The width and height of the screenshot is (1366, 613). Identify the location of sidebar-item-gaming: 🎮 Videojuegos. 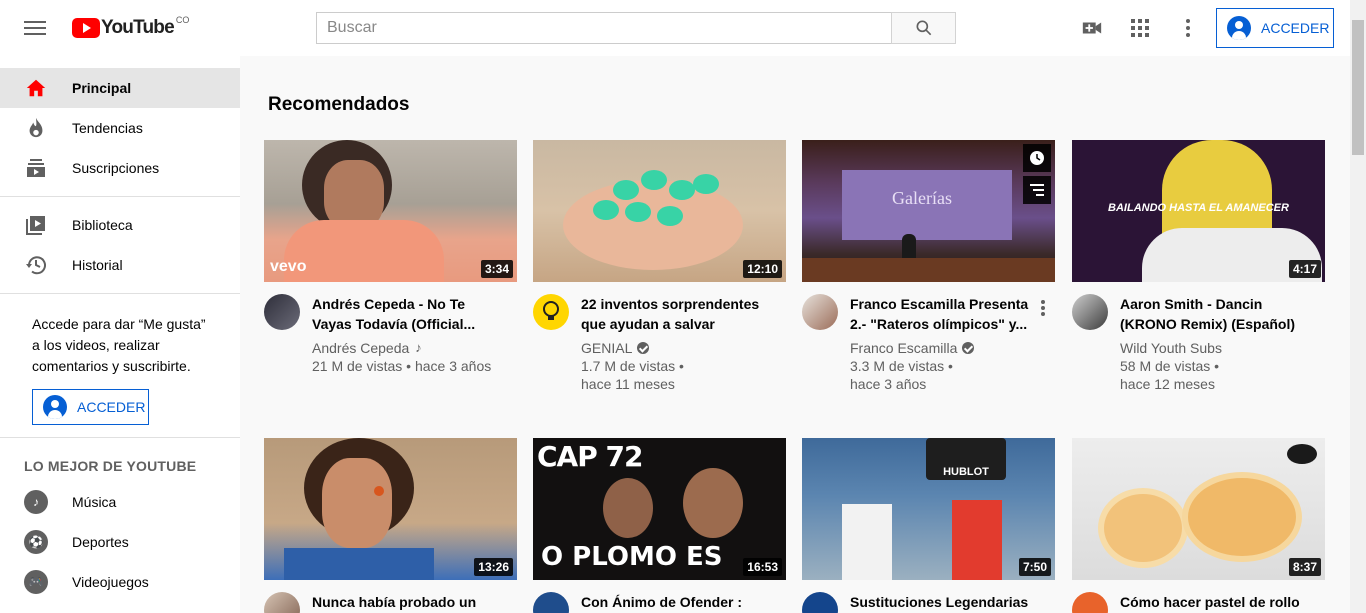
(120, 582).